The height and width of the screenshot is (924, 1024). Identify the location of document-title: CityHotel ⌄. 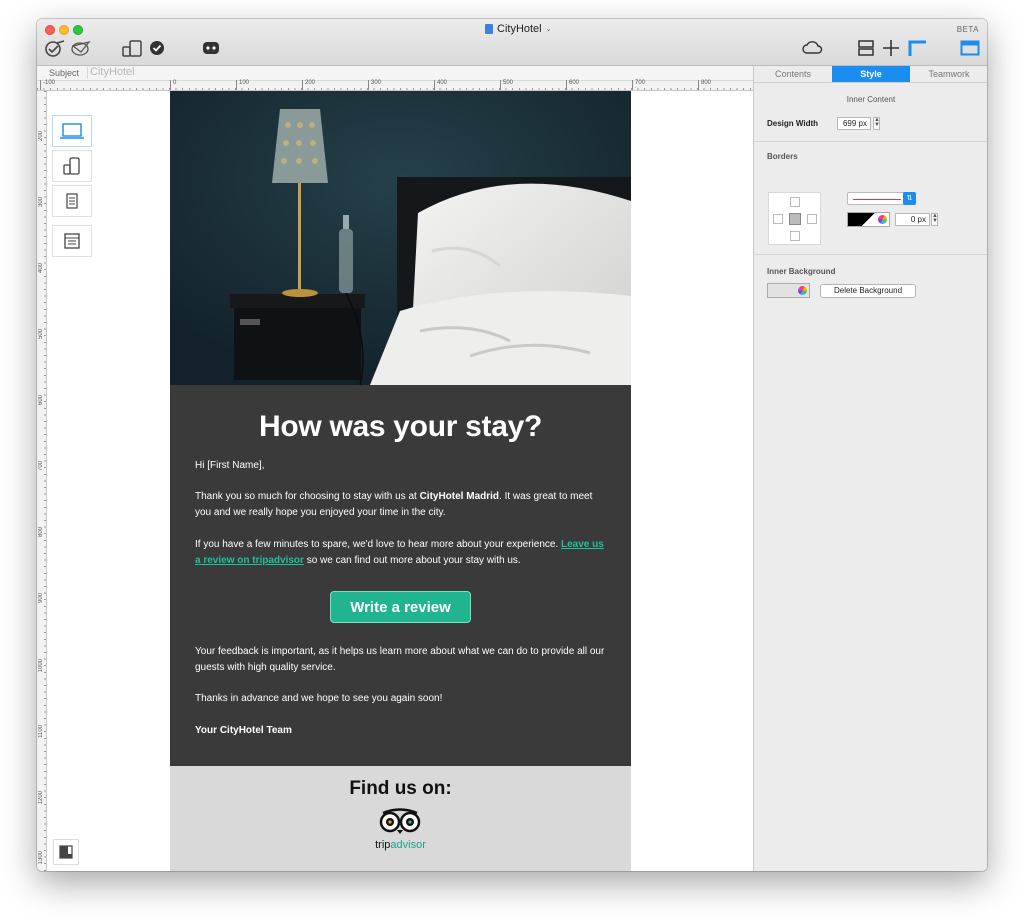
(518, 29).